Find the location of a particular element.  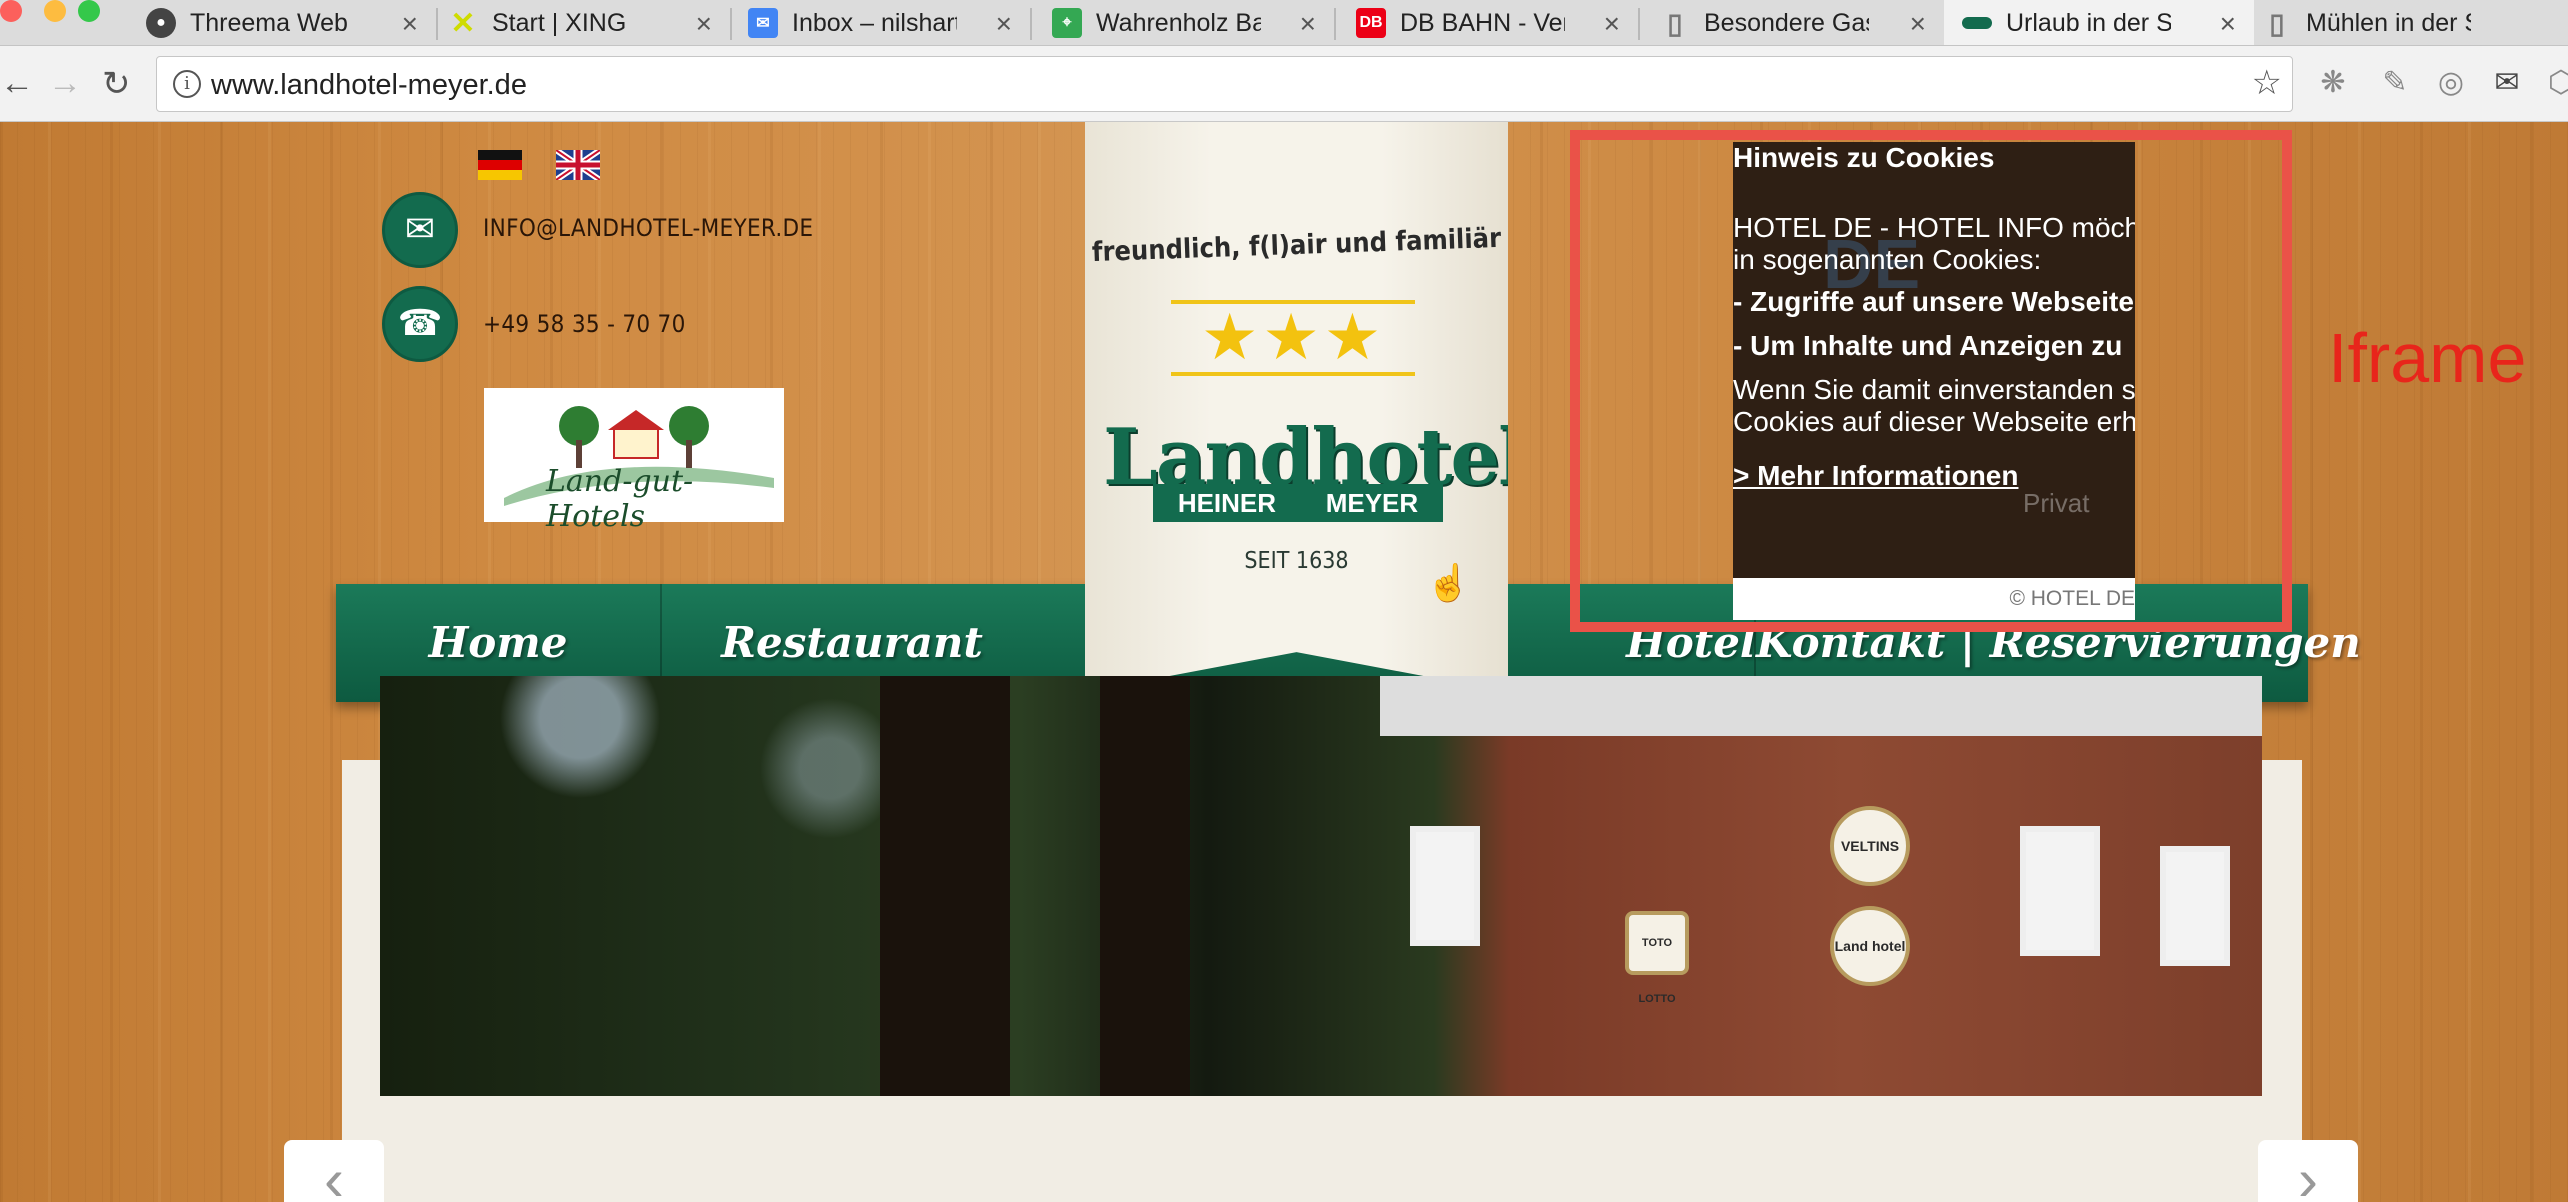

extension-puzzle-icon: ❋ is located at coordinates (2333, 83).